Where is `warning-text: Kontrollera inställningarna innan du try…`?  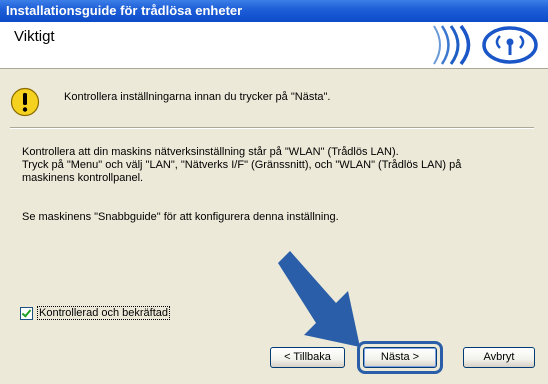 warning-text: Kontrollera inställningarna innan du try… is located at coordinates (197, 97).